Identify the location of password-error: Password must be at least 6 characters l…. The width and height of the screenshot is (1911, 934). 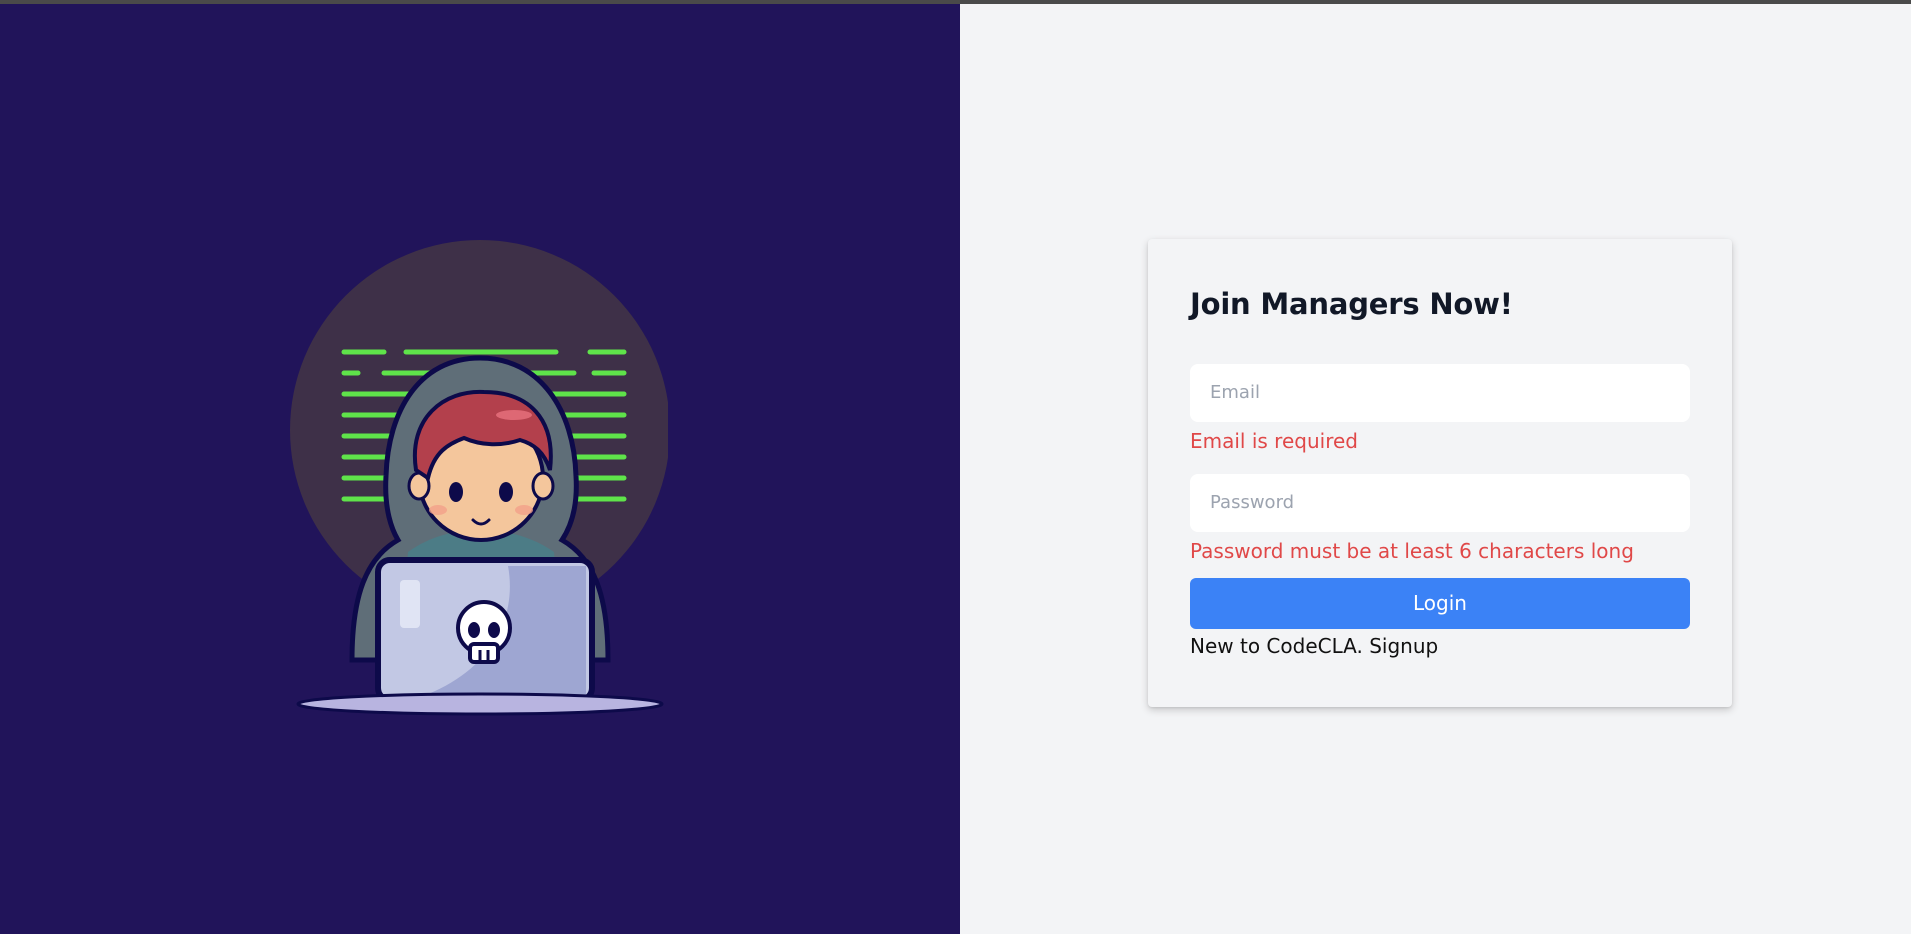
(1412, 550).